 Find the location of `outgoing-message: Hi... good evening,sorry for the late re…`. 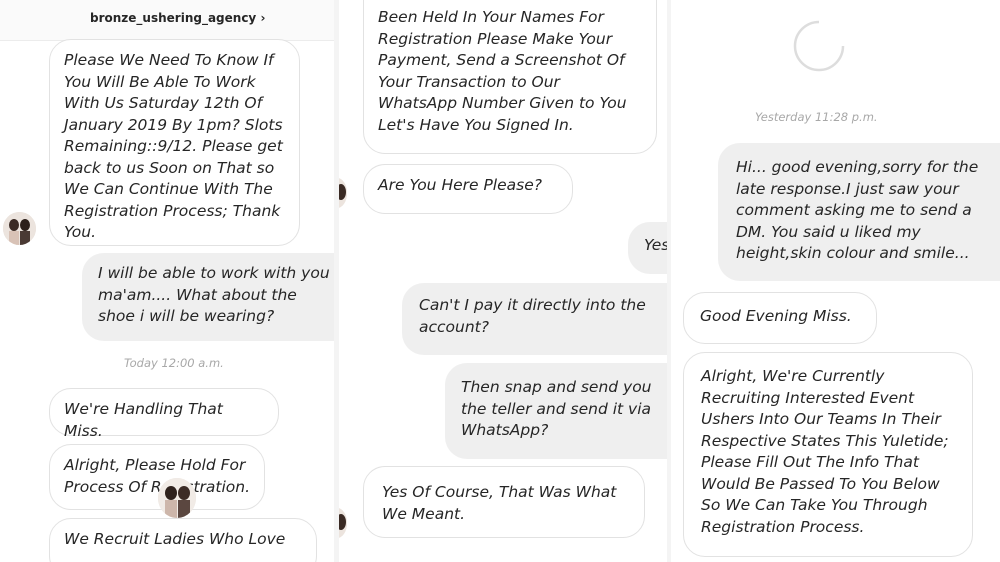

outgoing-message: Hi... good evening,sorry for the late re… is located at coordinates (859, 212).